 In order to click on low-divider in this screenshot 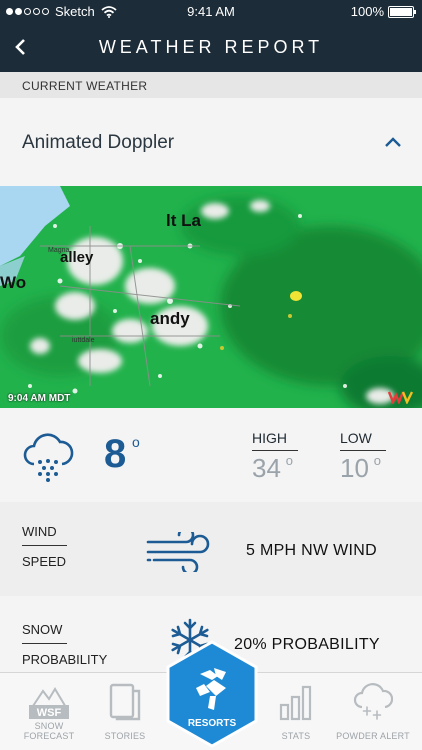, I will do `click(363, 450)`.